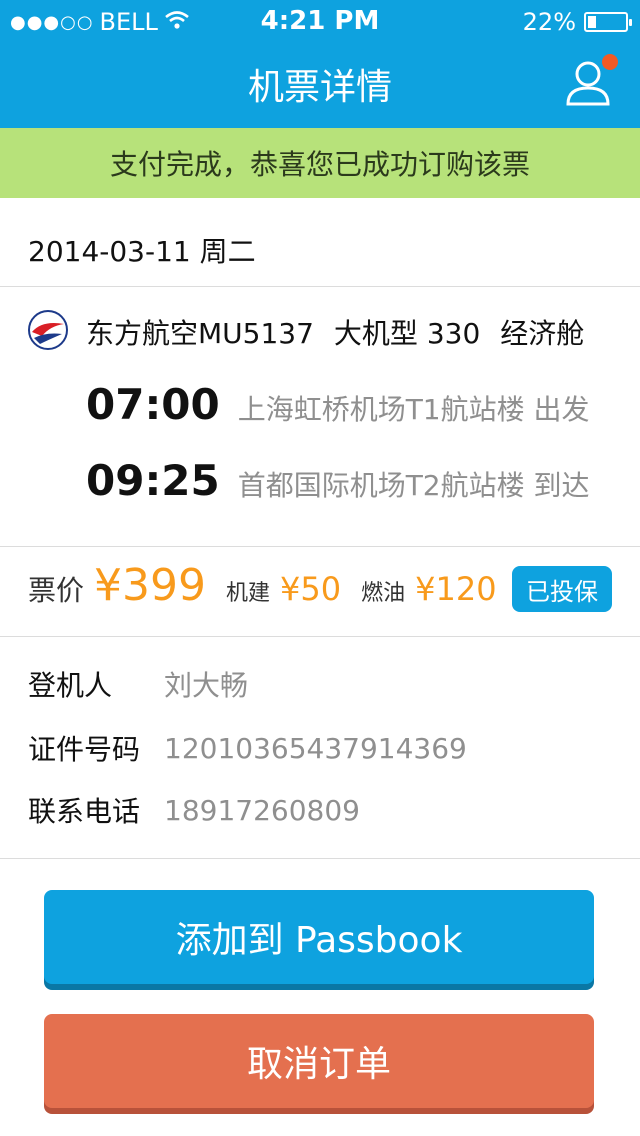 This screenshot has width=640, height=1136. What do you see at coordinates (48, 330) in the screenshot?
I see `airline-logo-icon` at bounding box center [48, 330].